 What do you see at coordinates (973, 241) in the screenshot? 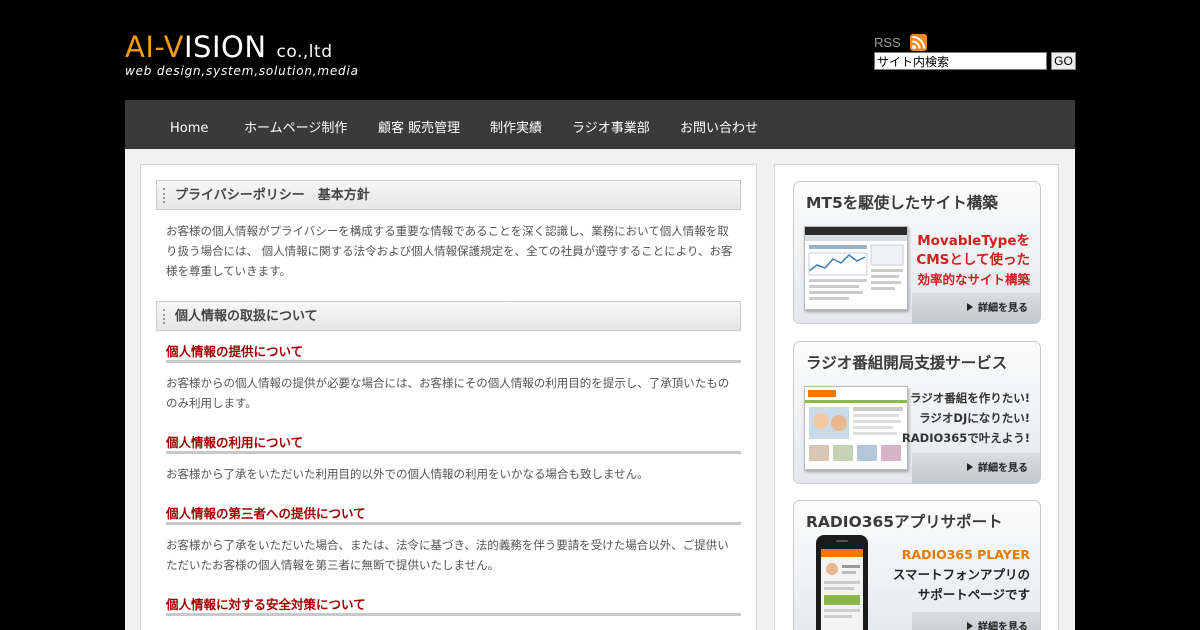
I see `banner-line: MovableTypeを` at bounding box center [973, 241].